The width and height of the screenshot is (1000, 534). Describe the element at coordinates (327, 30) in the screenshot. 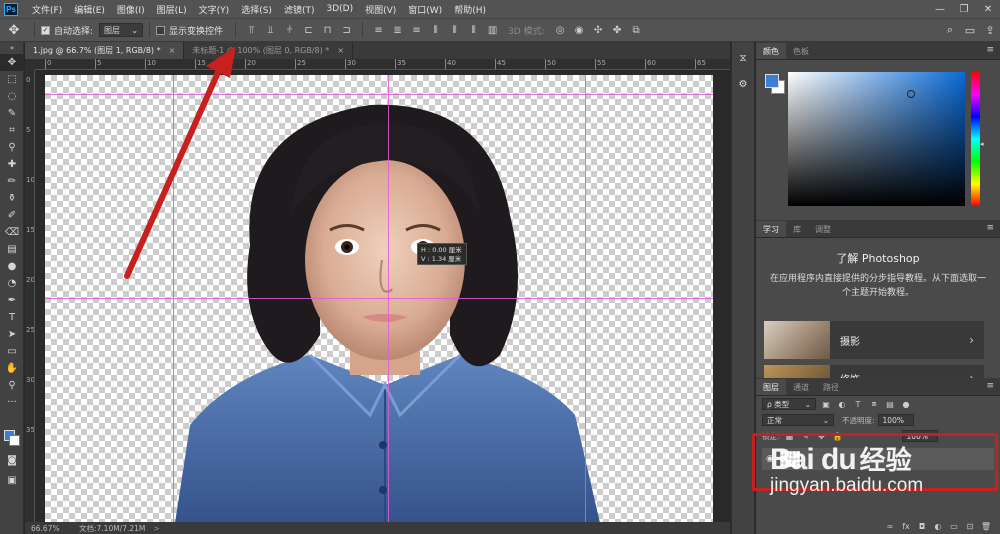

I see `align-hcenter-icon: ⊓` at that location.